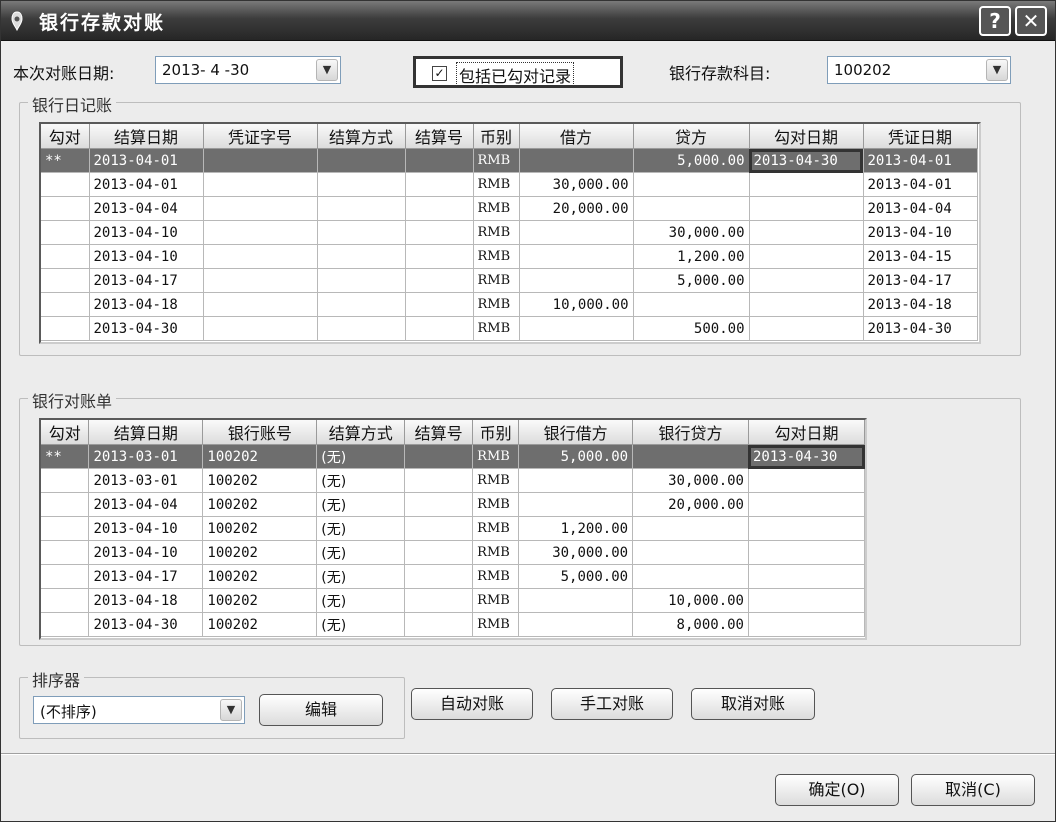 The image size is (1056, 822). What do you see at coordinates (146, 600) in the screenshot?
I see `statement-cell: 2013-04-18` at bounding box center [146, 600].